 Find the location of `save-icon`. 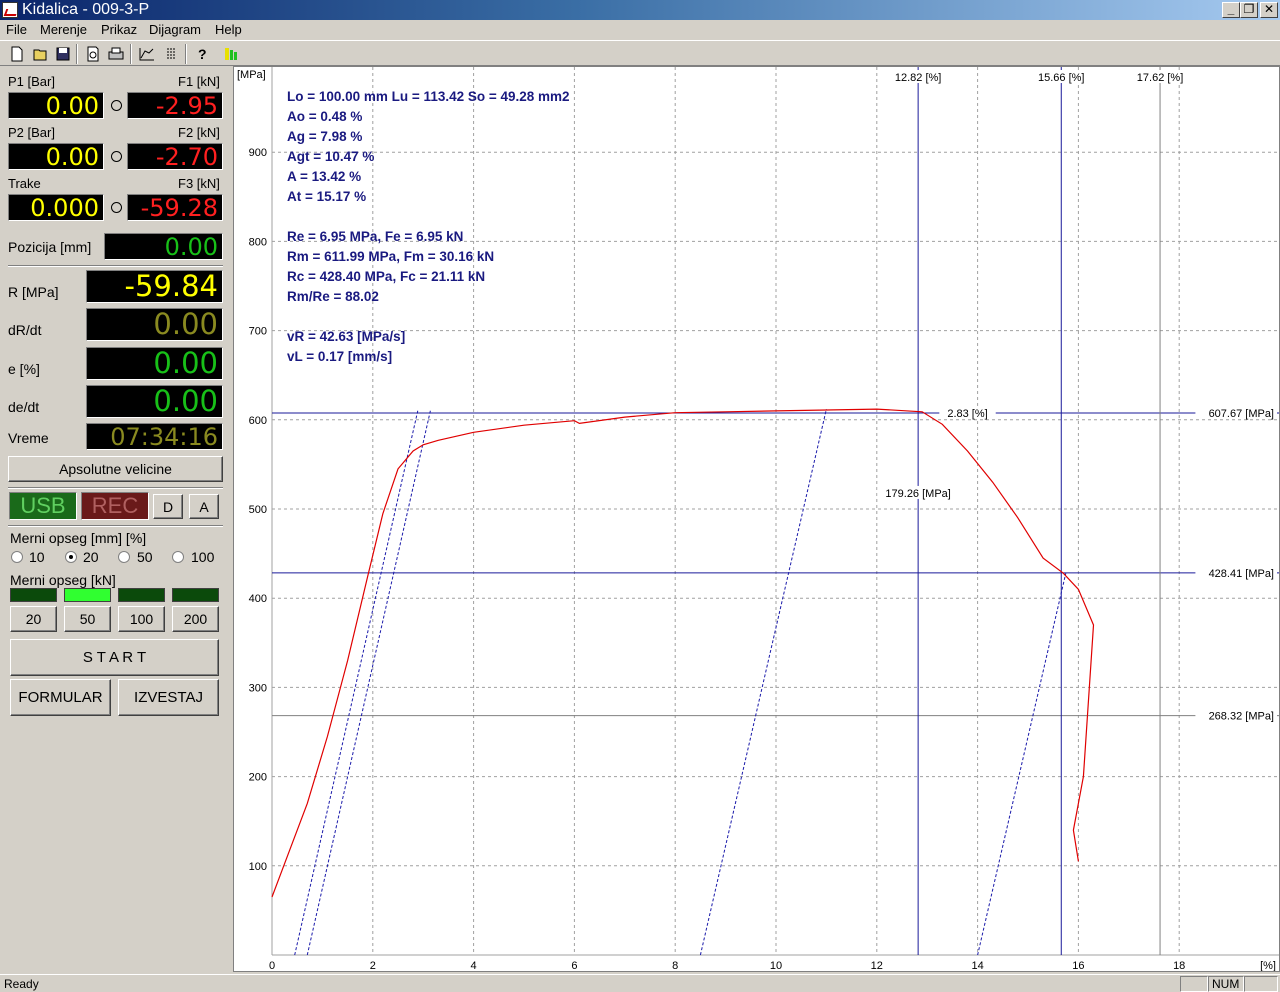

save-icon is located at coordinates (63, 54).